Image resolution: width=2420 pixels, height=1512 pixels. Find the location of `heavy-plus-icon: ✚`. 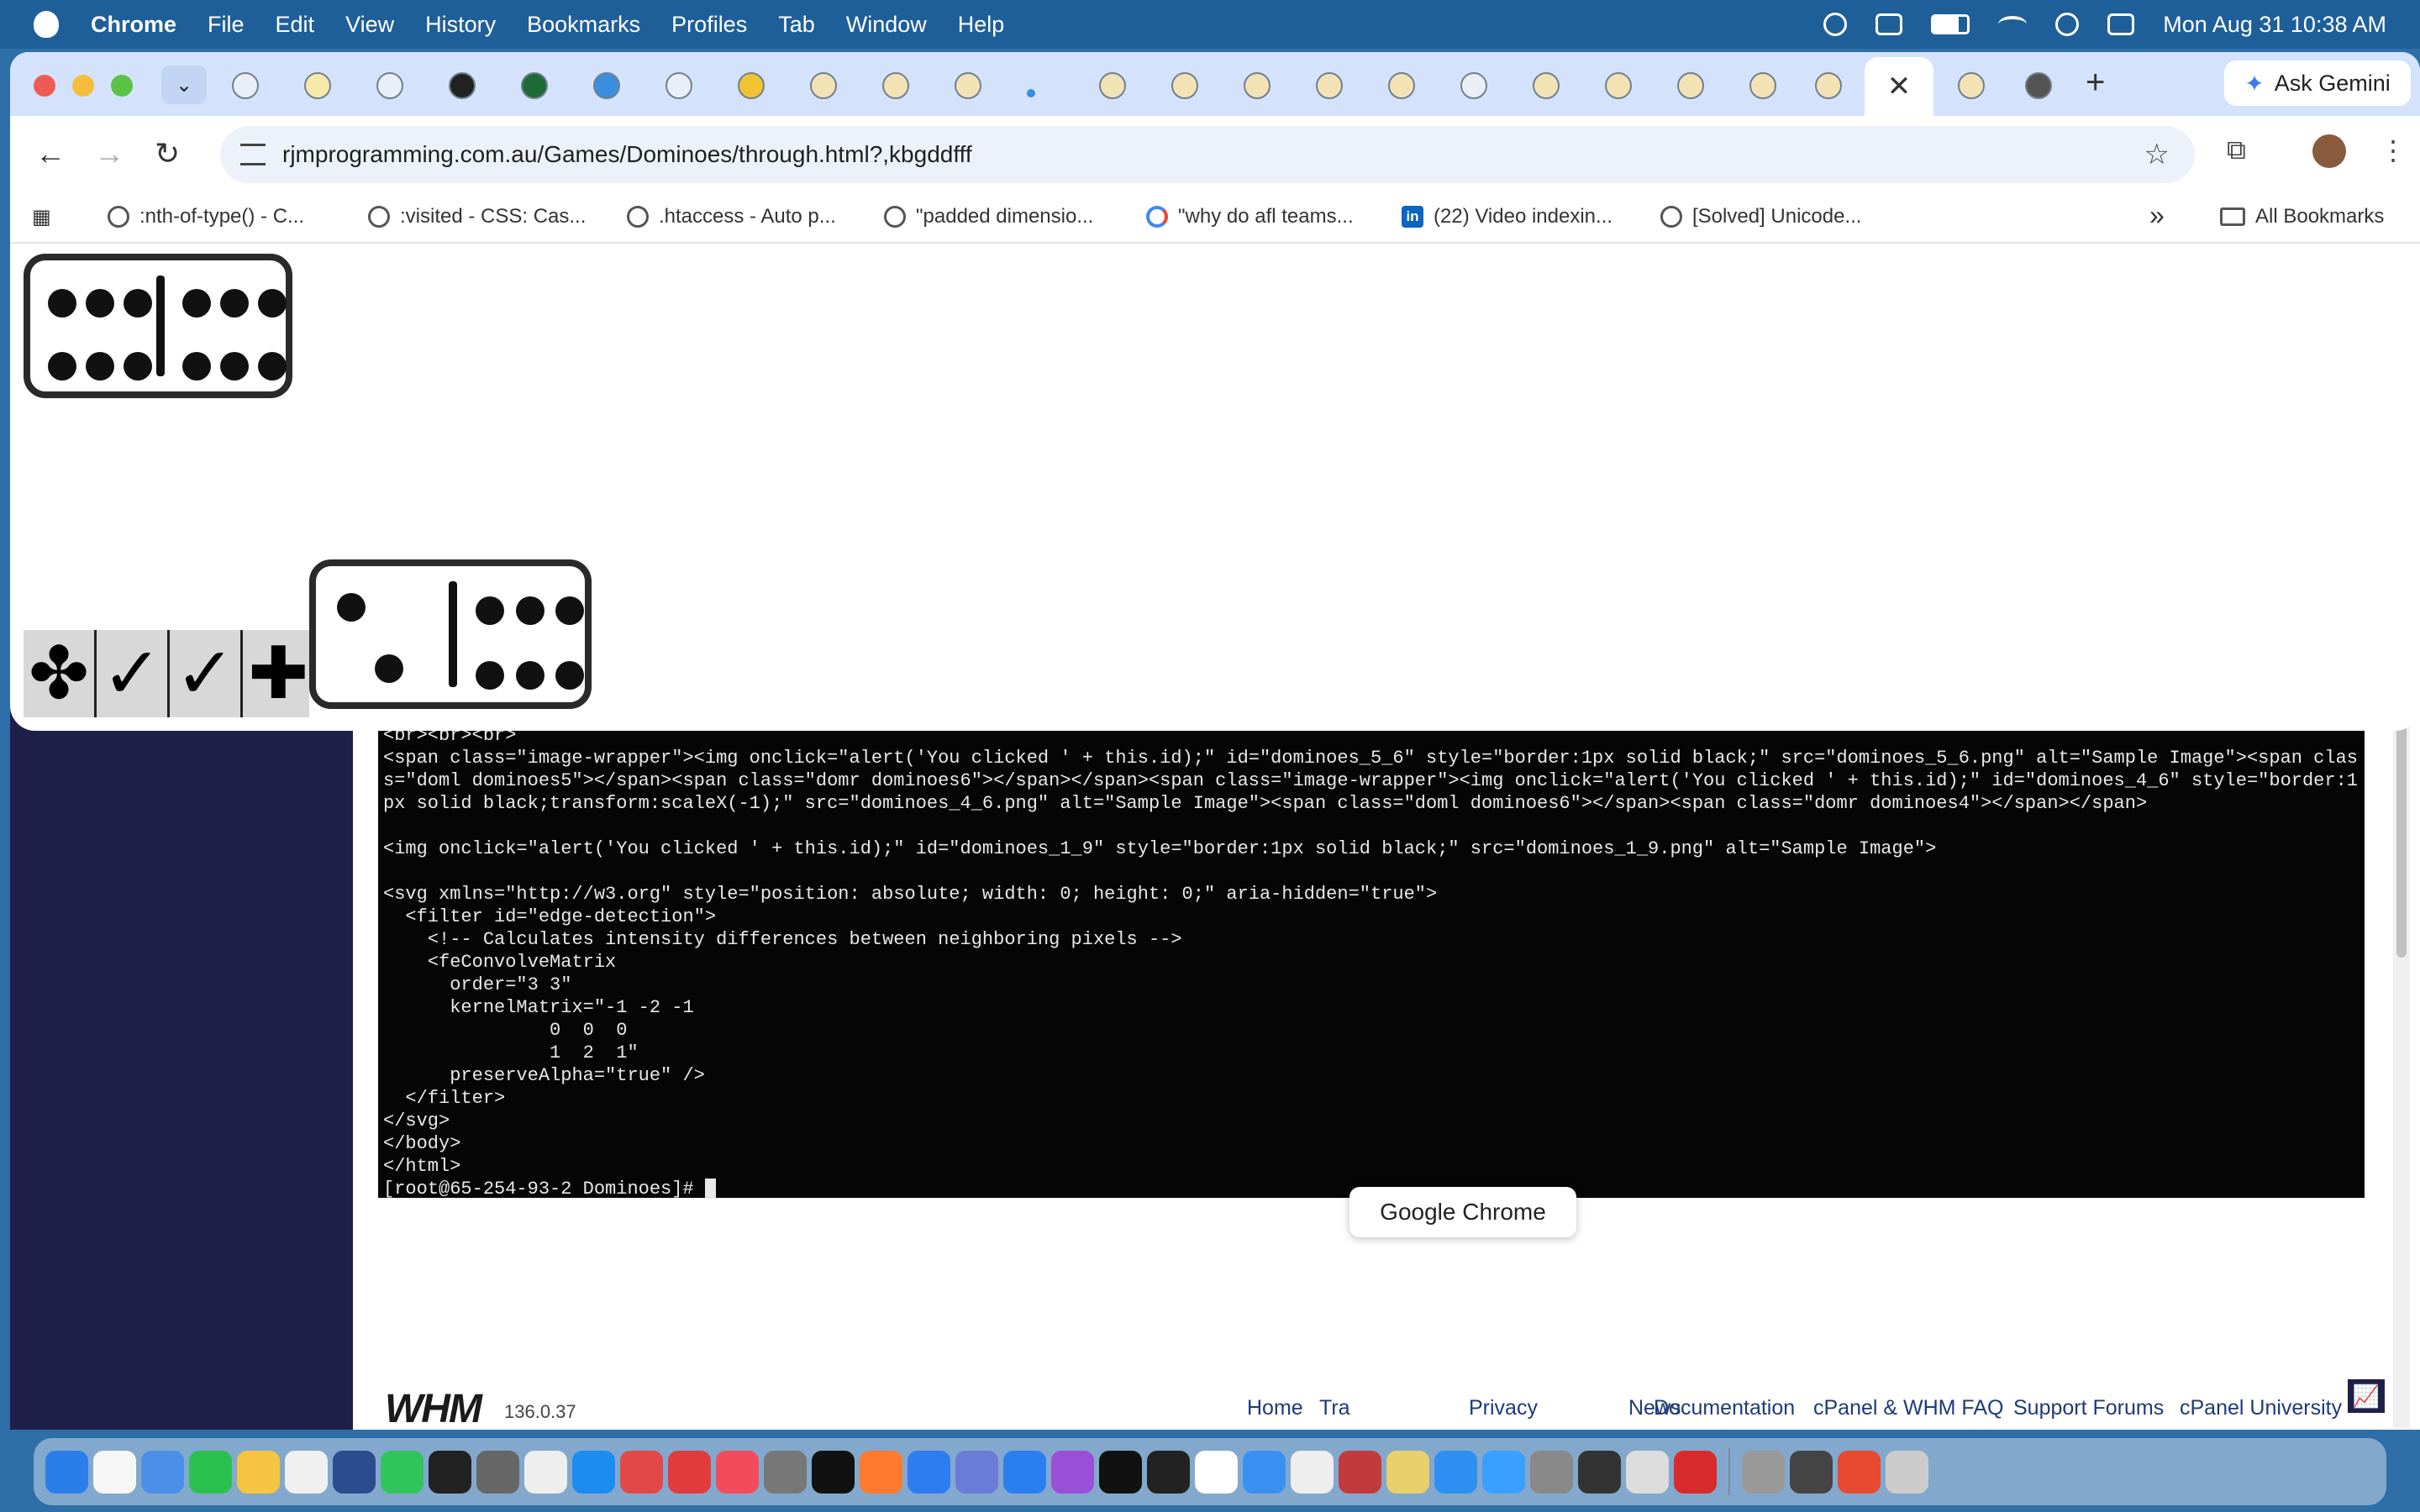

heavy-plus-icon: ✚ is located at coordinates (278, 673).